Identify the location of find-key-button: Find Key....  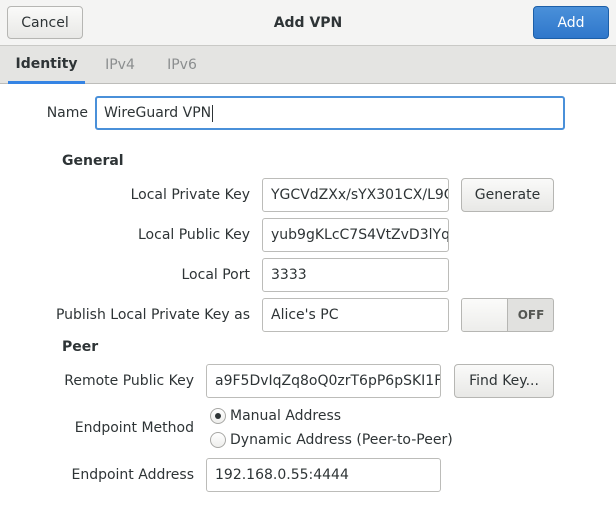
(504, 381).